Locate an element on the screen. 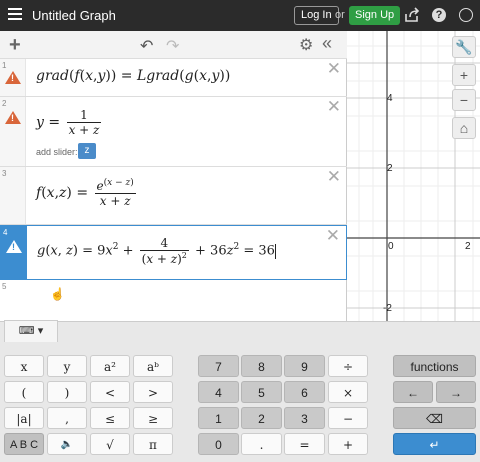  backspace-icon: ⌫ is located at coordinates (434, 418).